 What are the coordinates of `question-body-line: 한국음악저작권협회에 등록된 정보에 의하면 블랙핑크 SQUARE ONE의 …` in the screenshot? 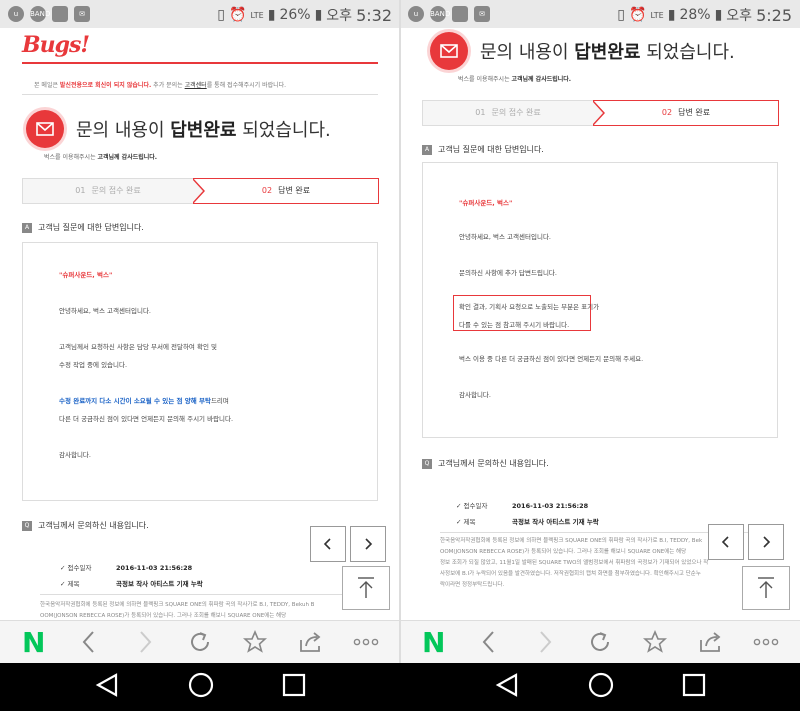 It's located at (177, 605).